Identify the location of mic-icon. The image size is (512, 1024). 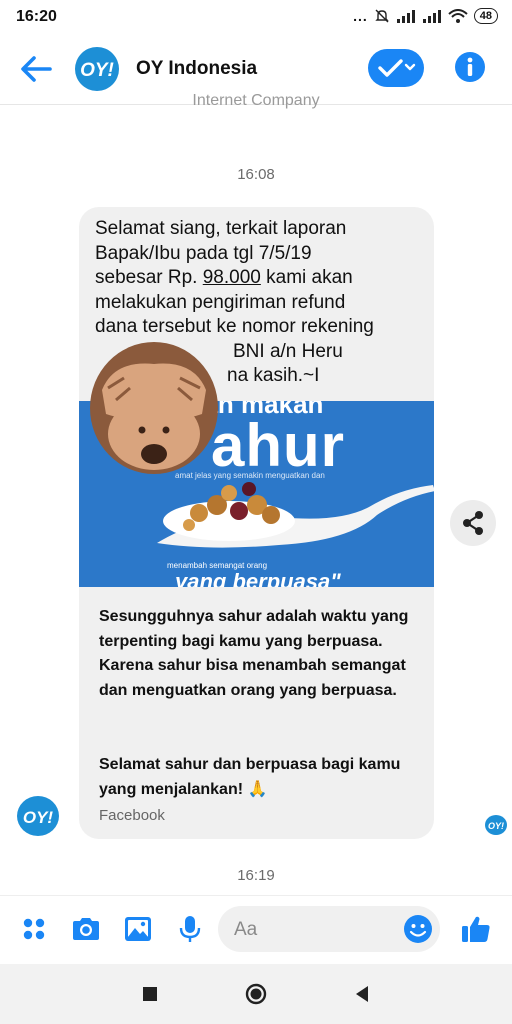
(190, 929).